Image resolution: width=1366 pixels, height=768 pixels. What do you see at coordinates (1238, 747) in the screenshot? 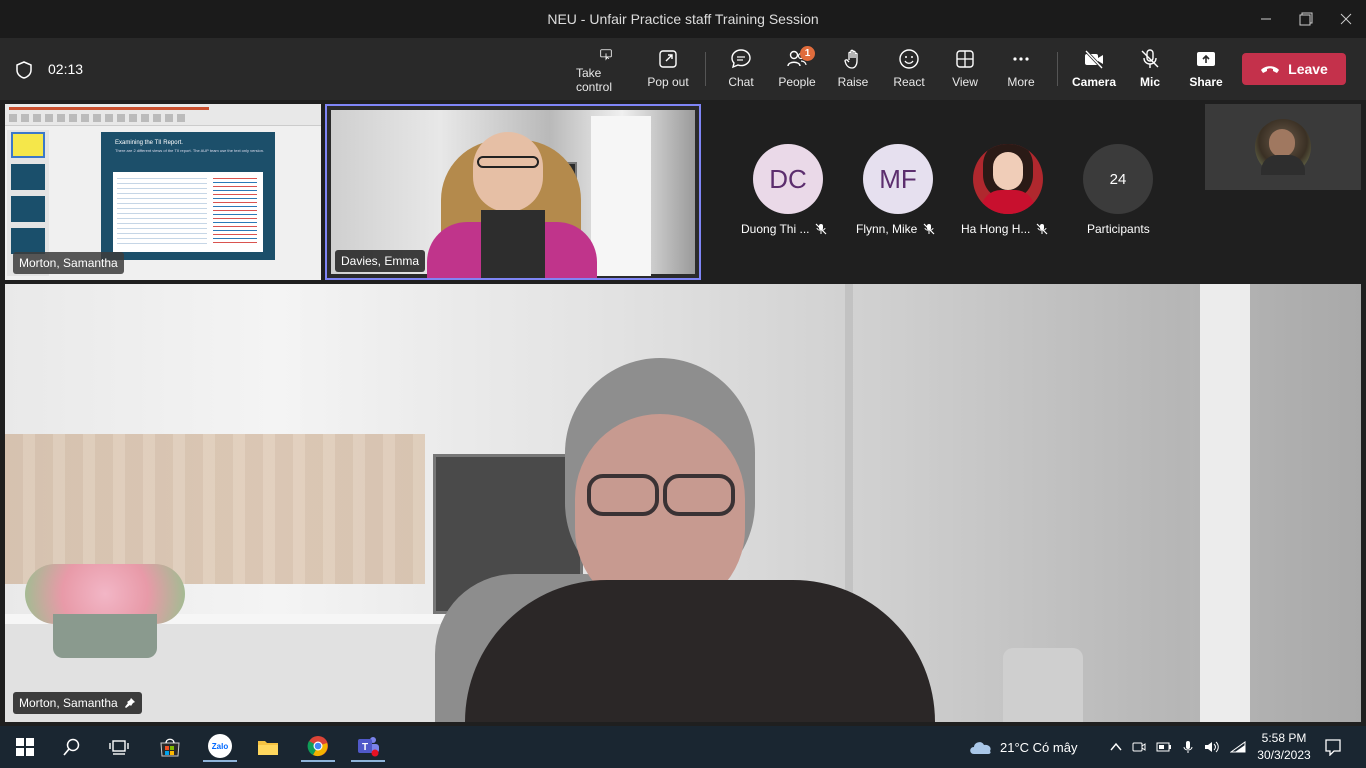
I see `wifi-icon` at bounding box center [1238, 747].